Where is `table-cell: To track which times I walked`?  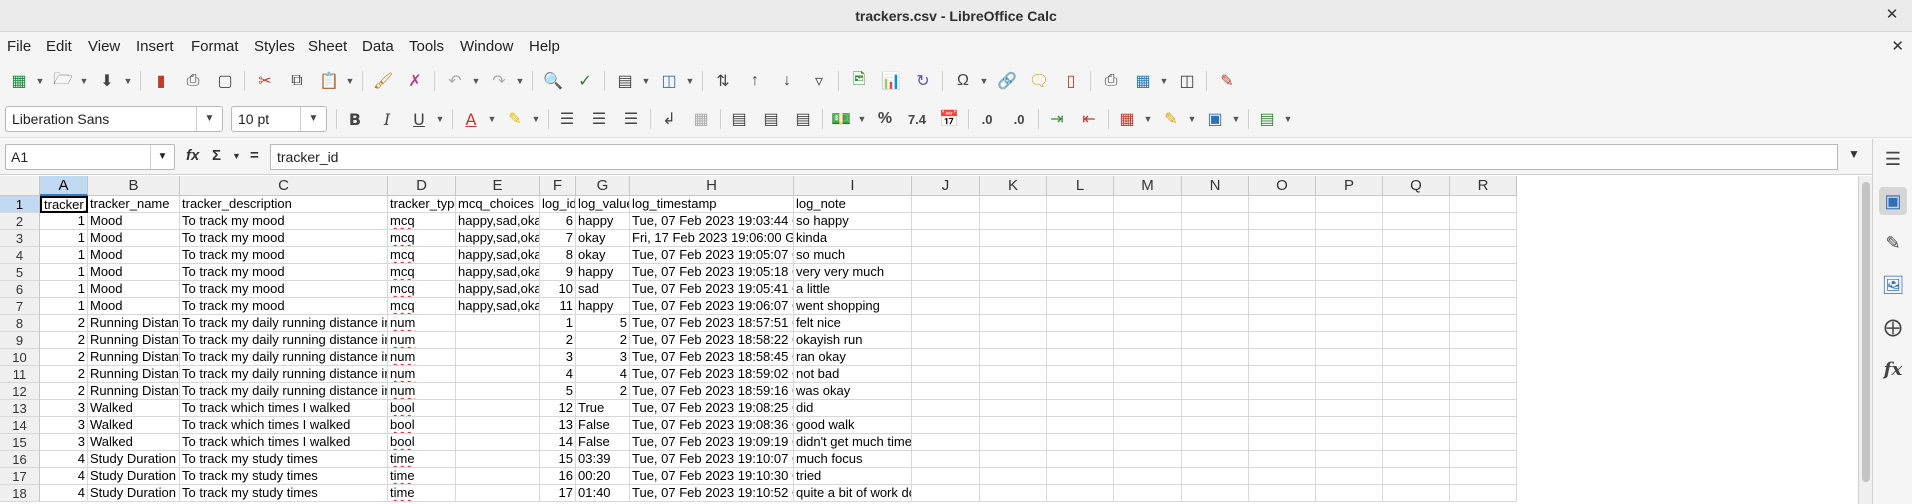 table-cell: To track which times I walked is located at coordinates (284, 442).